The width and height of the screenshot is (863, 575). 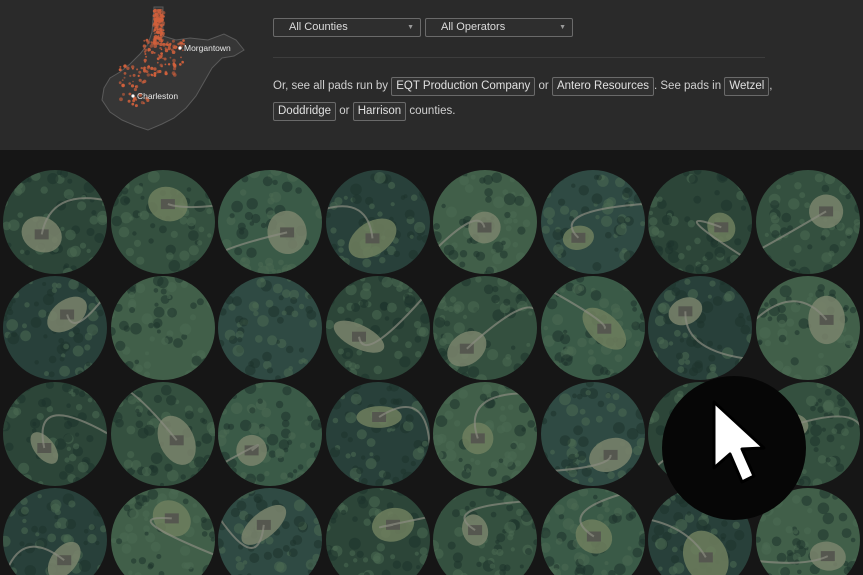 I want to click on operator-chip-eqt: EQT Production Company, so click(x=463, y=86).